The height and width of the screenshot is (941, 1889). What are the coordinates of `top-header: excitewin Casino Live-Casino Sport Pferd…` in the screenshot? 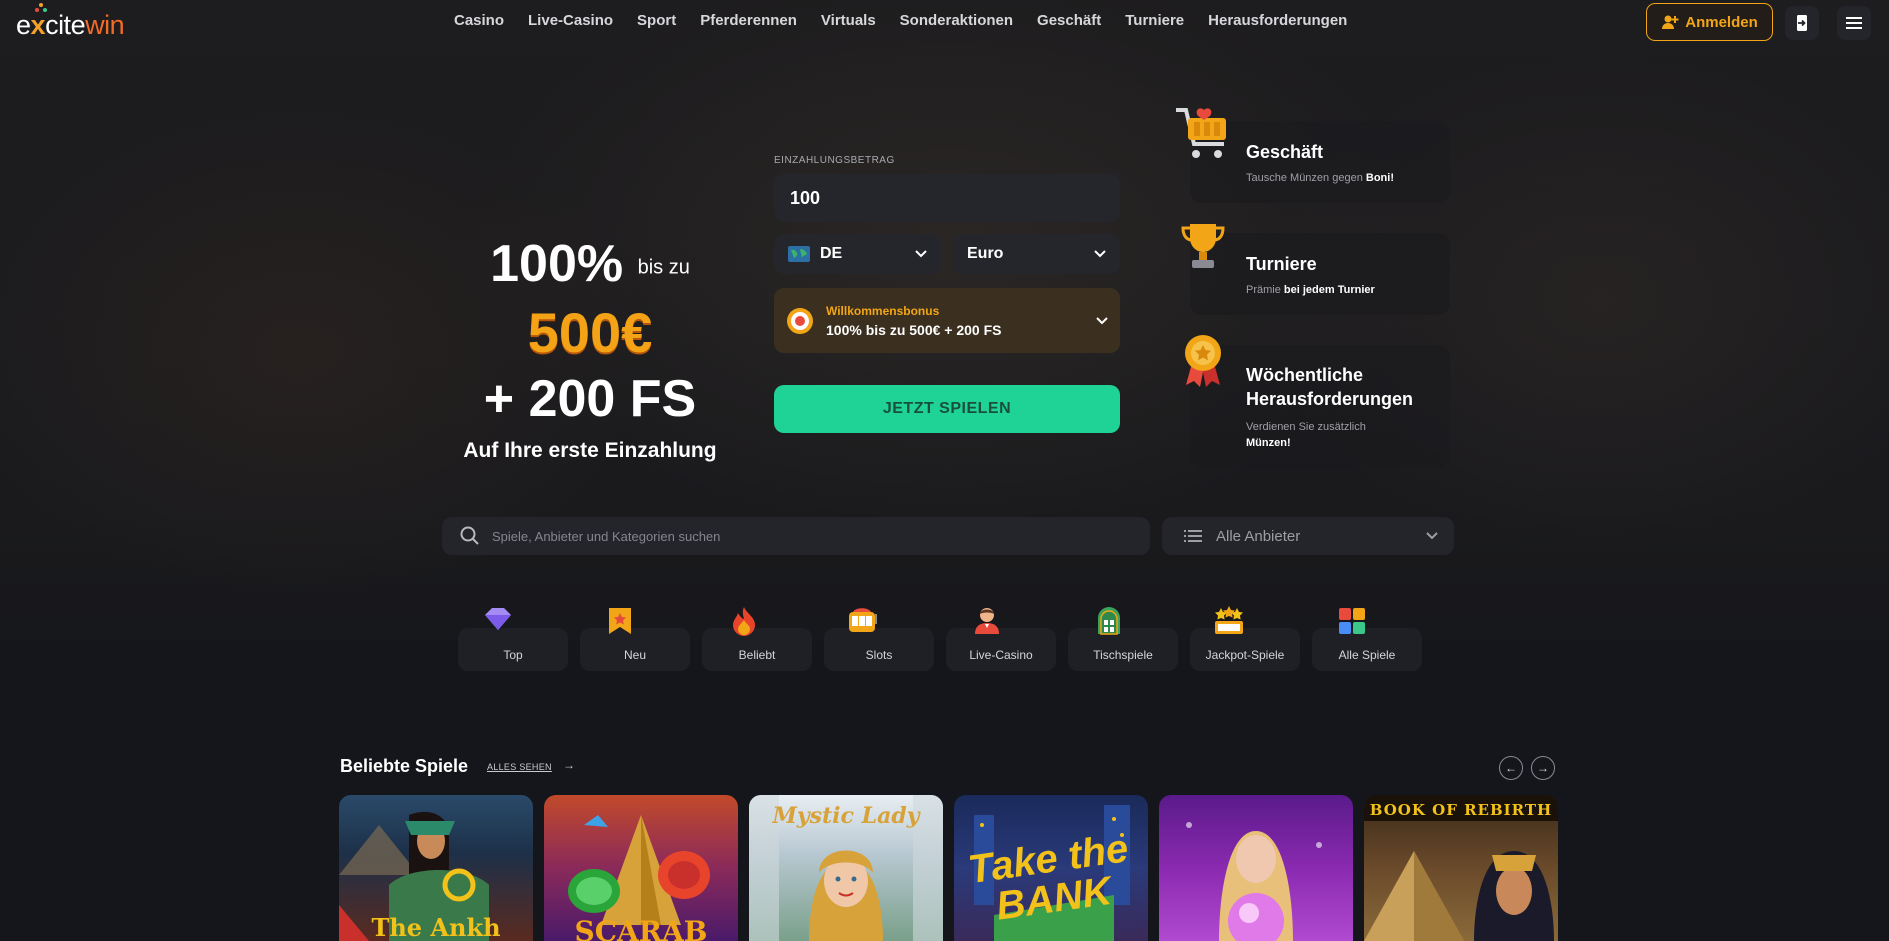 It's located at (944, 22).